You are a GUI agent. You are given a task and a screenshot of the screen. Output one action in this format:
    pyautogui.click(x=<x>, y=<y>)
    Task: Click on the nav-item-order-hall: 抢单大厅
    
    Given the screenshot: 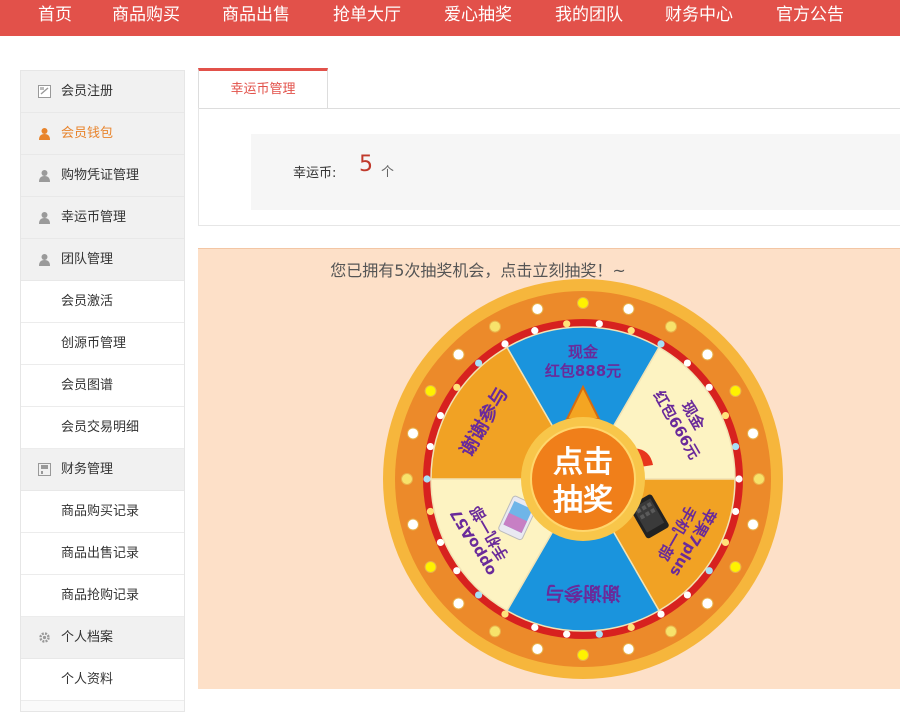 What is the action you would take?
    pyautogui.click(x=367, y=18)
    